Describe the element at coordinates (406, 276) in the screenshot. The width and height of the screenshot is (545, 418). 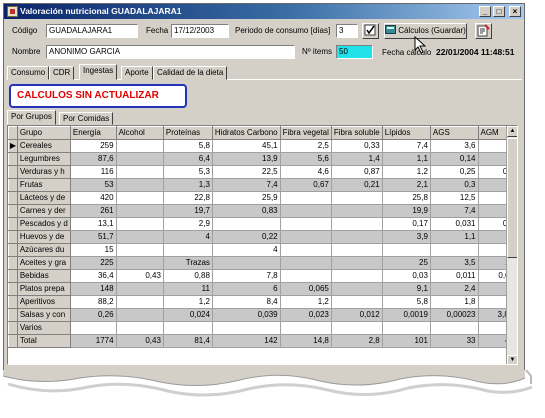
I see `value-cell: 0,03` at that location.